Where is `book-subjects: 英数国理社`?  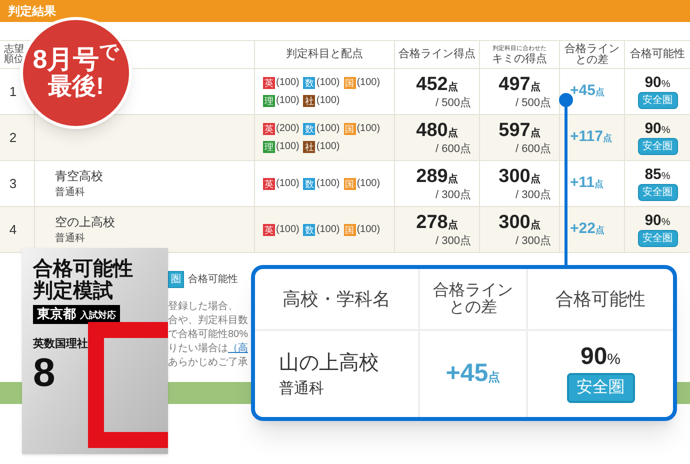 book-subjects: 英数国理社 is located at coordinates (60, 344).